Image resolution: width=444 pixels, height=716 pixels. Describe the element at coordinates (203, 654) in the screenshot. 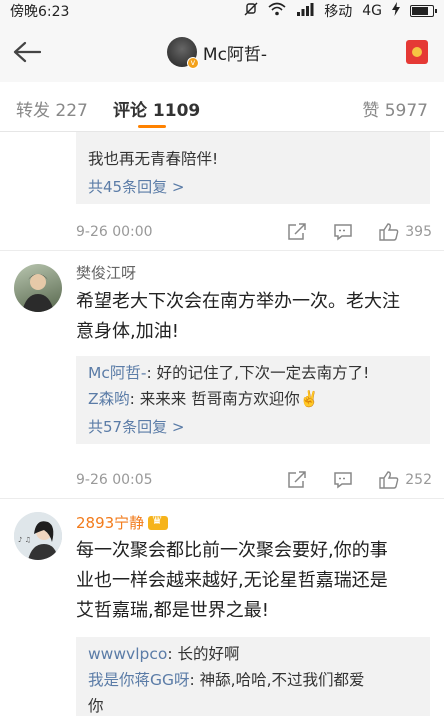

I see `reply-text: : 长的好啊` at that location.